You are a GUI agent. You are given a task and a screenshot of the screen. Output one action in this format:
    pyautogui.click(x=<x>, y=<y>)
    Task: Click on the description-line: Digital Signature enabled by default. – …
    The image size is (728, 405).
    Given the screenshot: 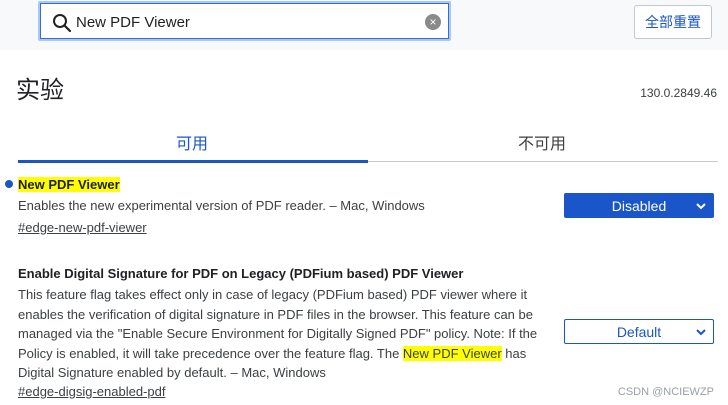 What is the action you would take?
    pyautogui.click(x=172, y=372)
    